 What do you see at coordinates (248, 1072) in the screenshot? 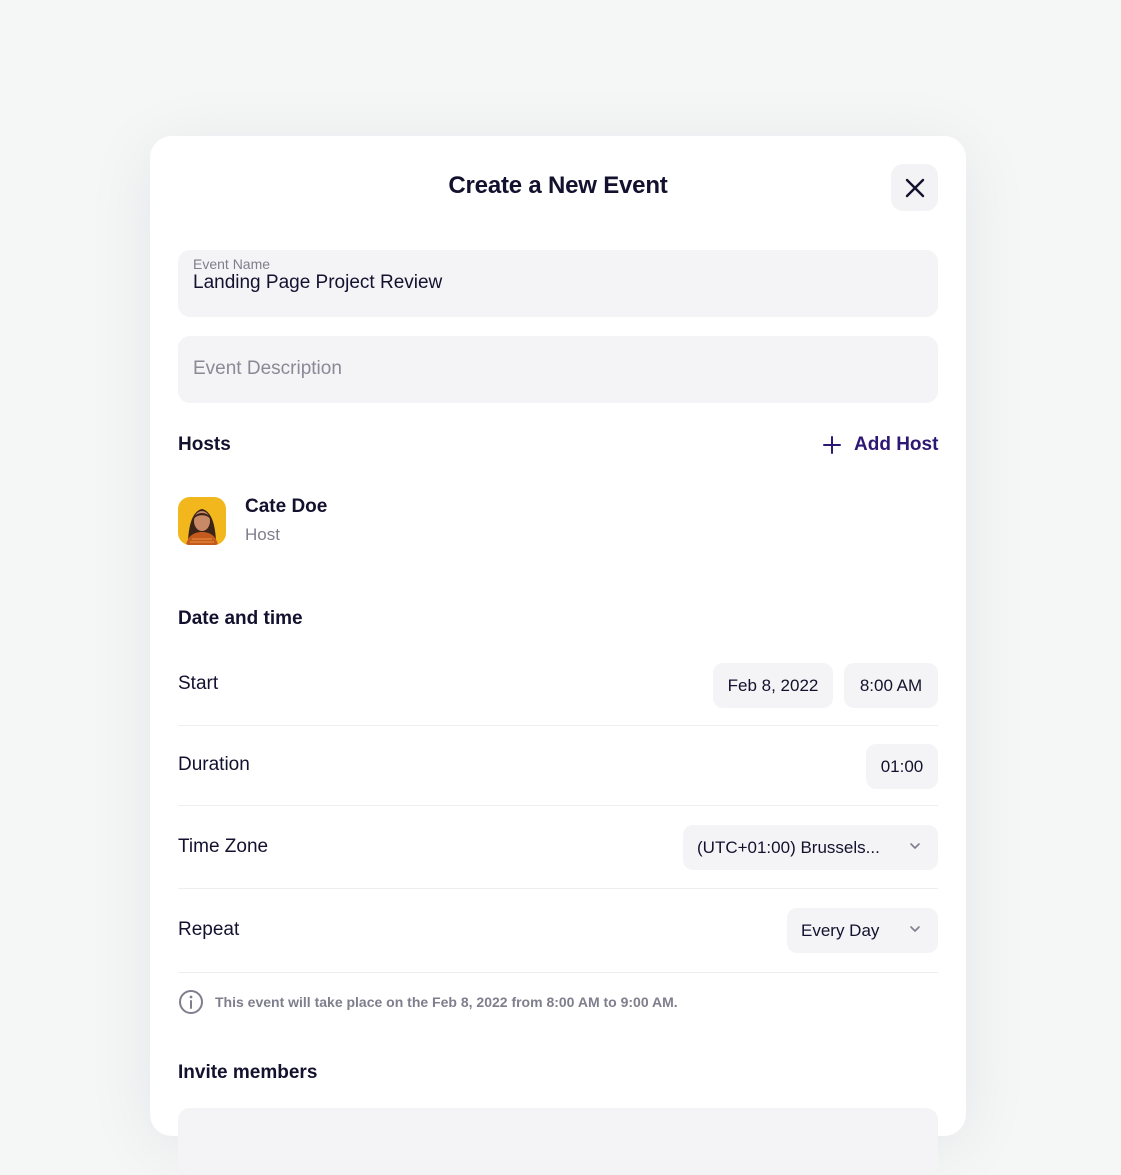
I see `invite-members-heading: Invite members` at bounding box center [248, 1072].